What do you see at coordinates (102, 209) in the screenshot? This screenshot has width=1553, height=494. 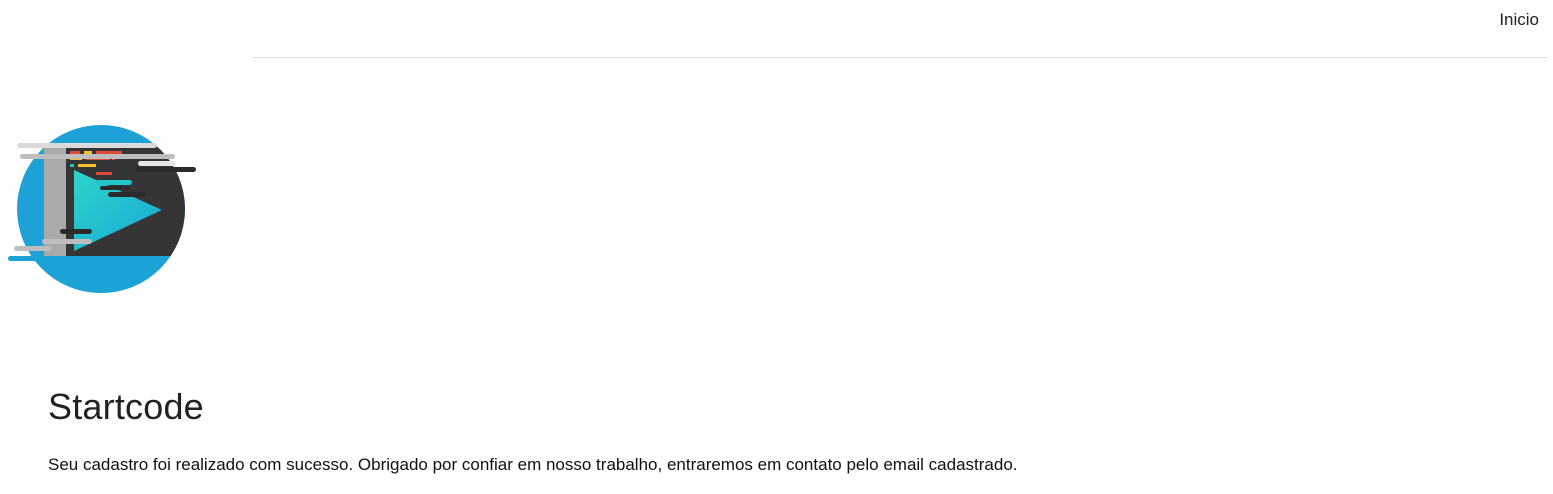 I see `startcode-logo-icon` at bounding box center [102, 209].